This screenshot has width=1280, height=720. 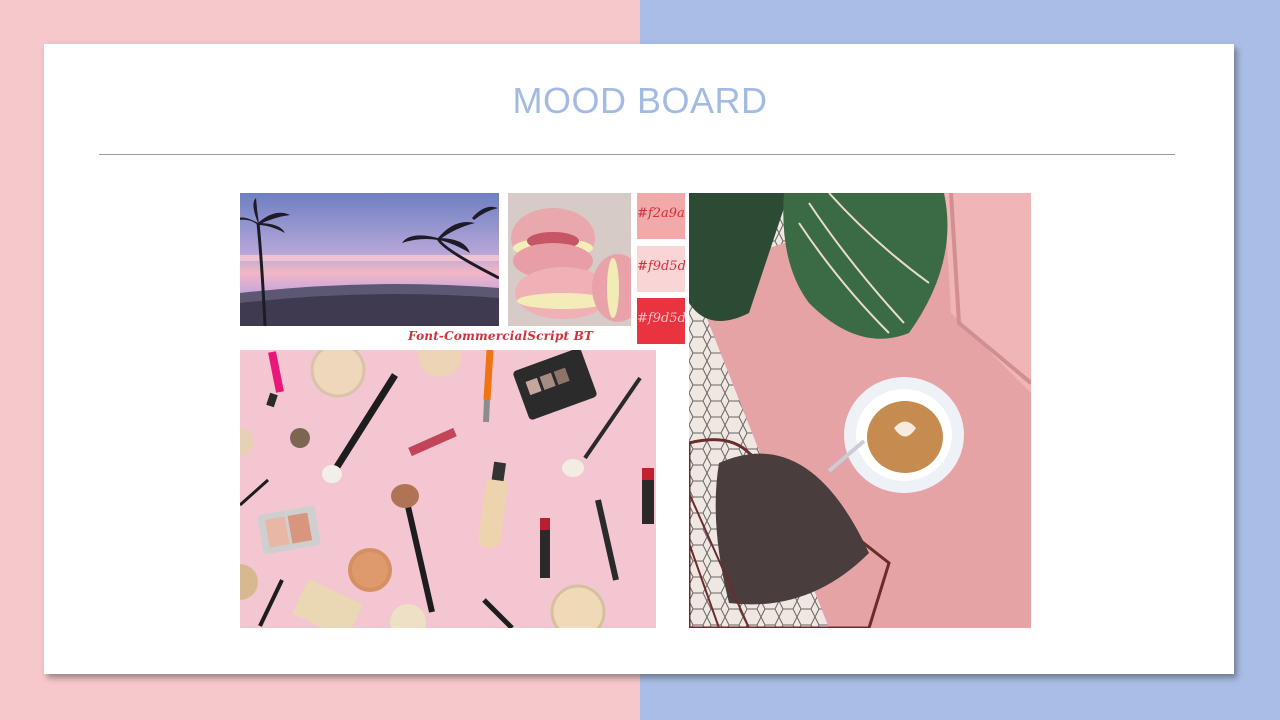 I want to click on font-sample-label: Font-CommercialScript BT, so click(x=501, y=336).